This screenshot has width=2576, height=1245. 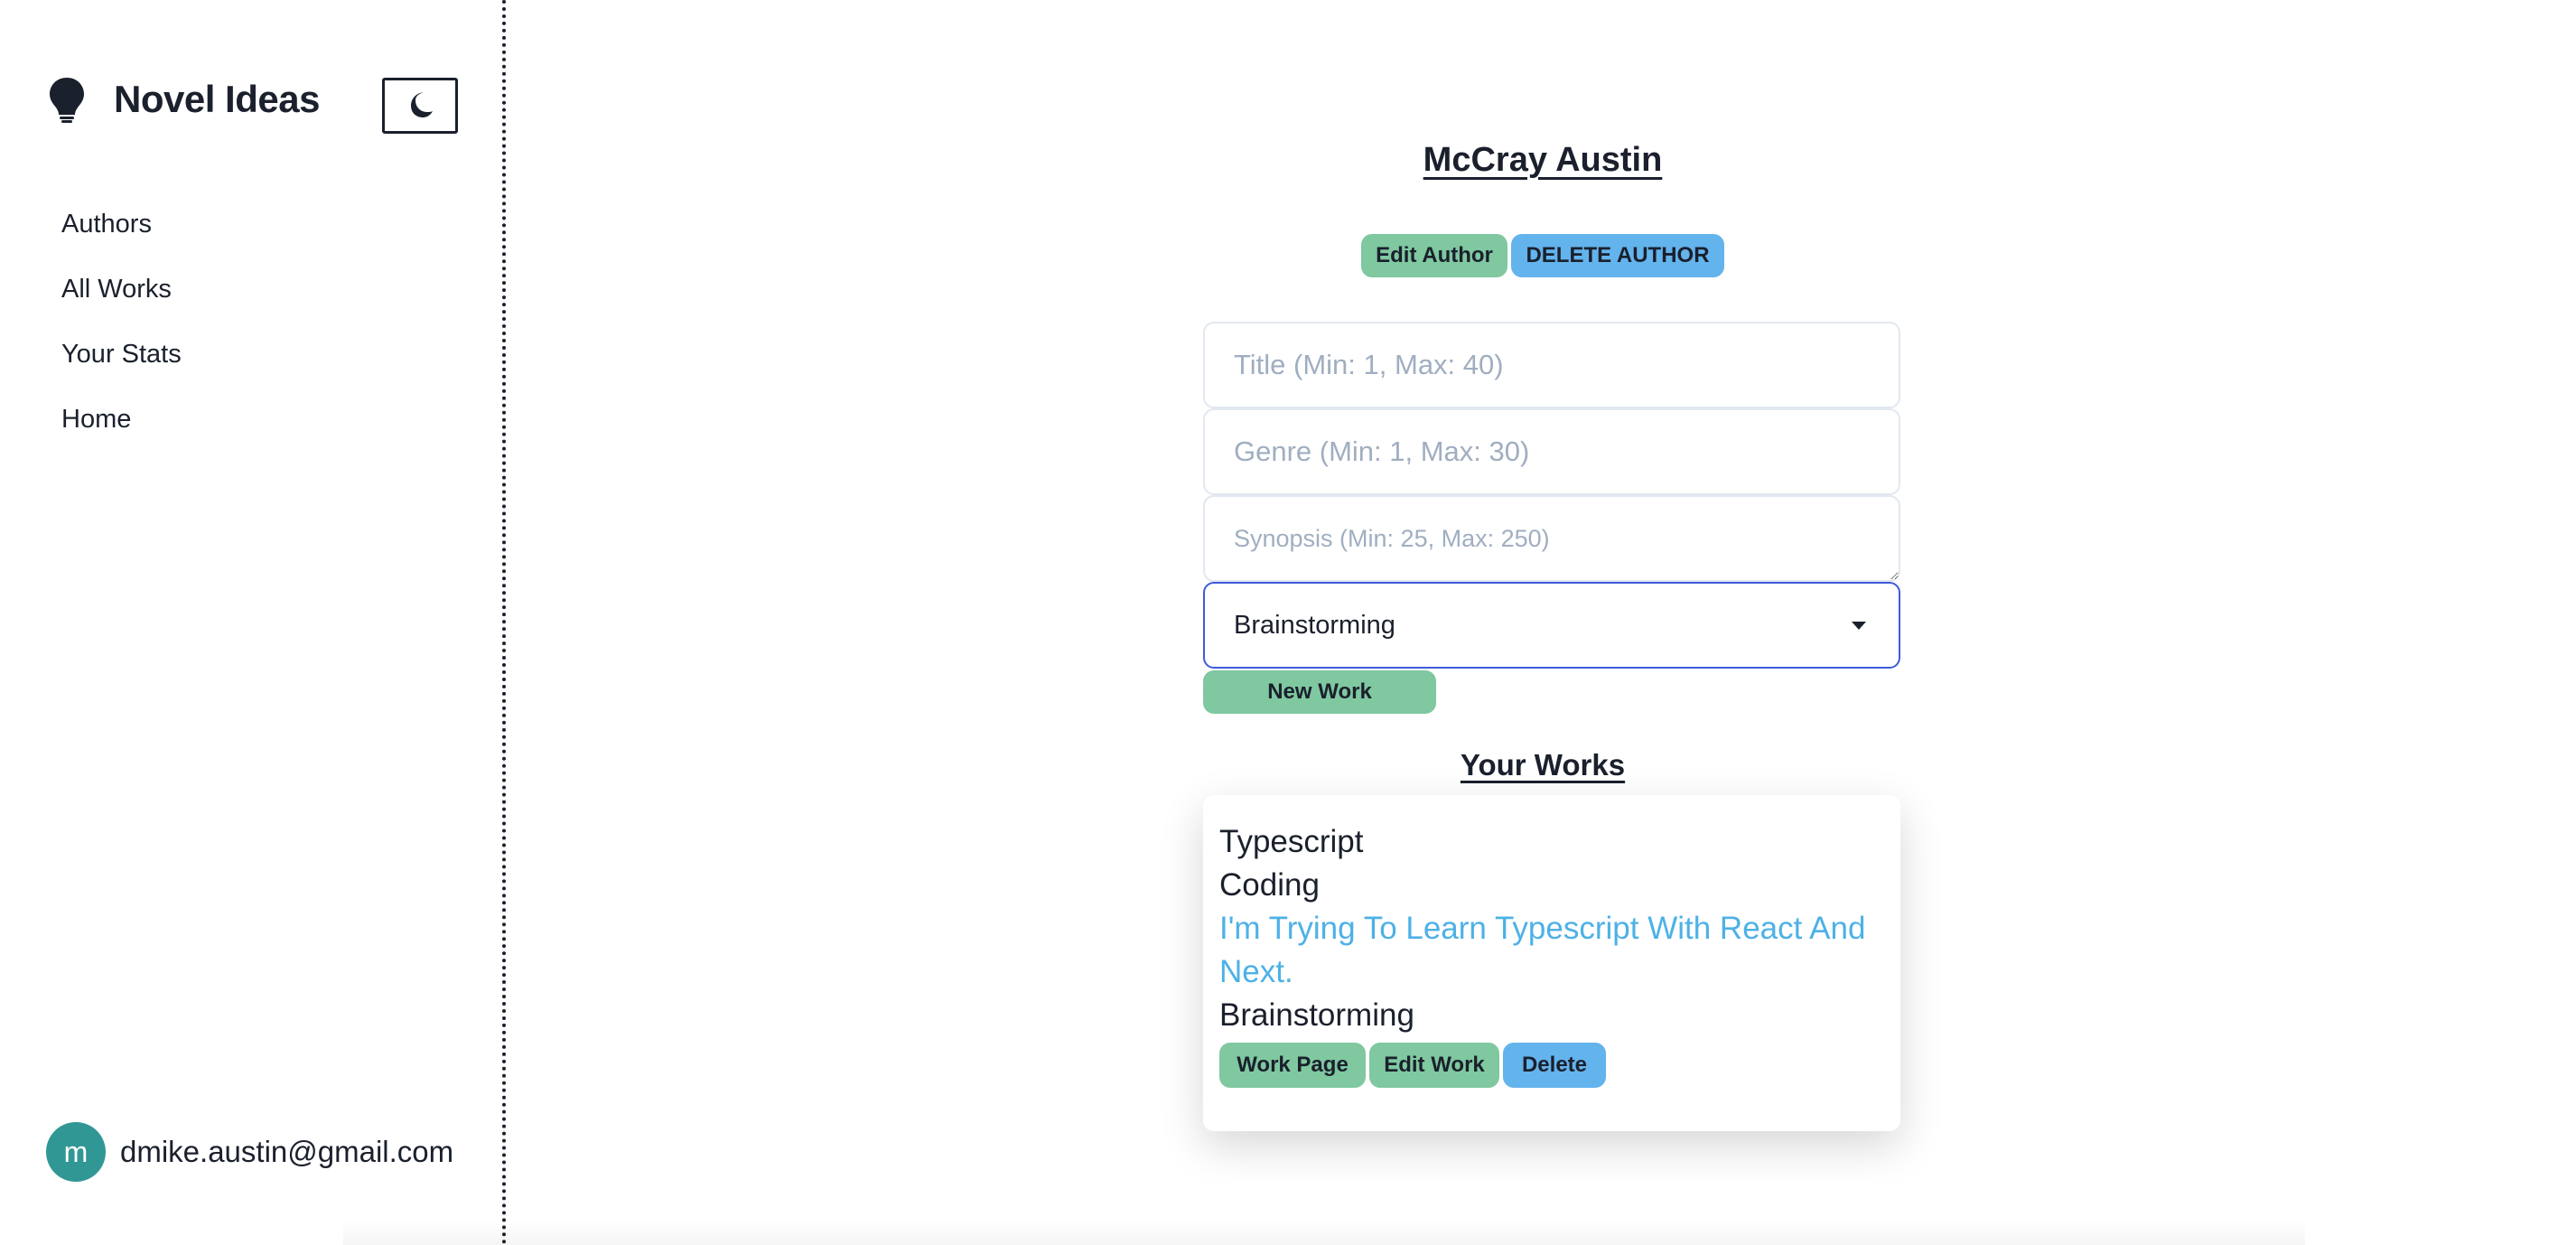 What do you see at coordinates (1434, 1065) in the screenshot?
I see `edit-work-button: Edit Work` at bounding box center [1434, 1065].